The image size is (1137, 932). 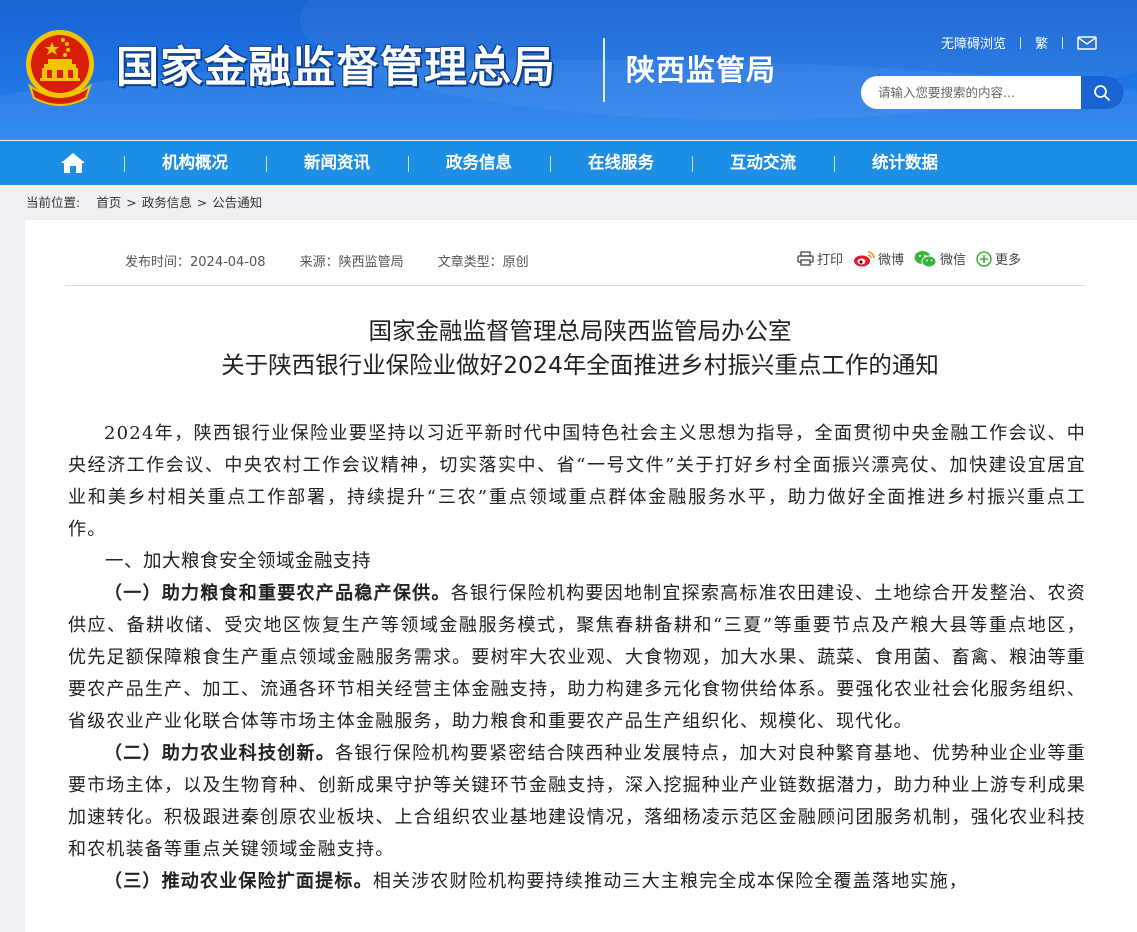 What do you see at coordinates (604, 70) in the screenshot?
I see `title-divider` at bounding box center [604, 70].